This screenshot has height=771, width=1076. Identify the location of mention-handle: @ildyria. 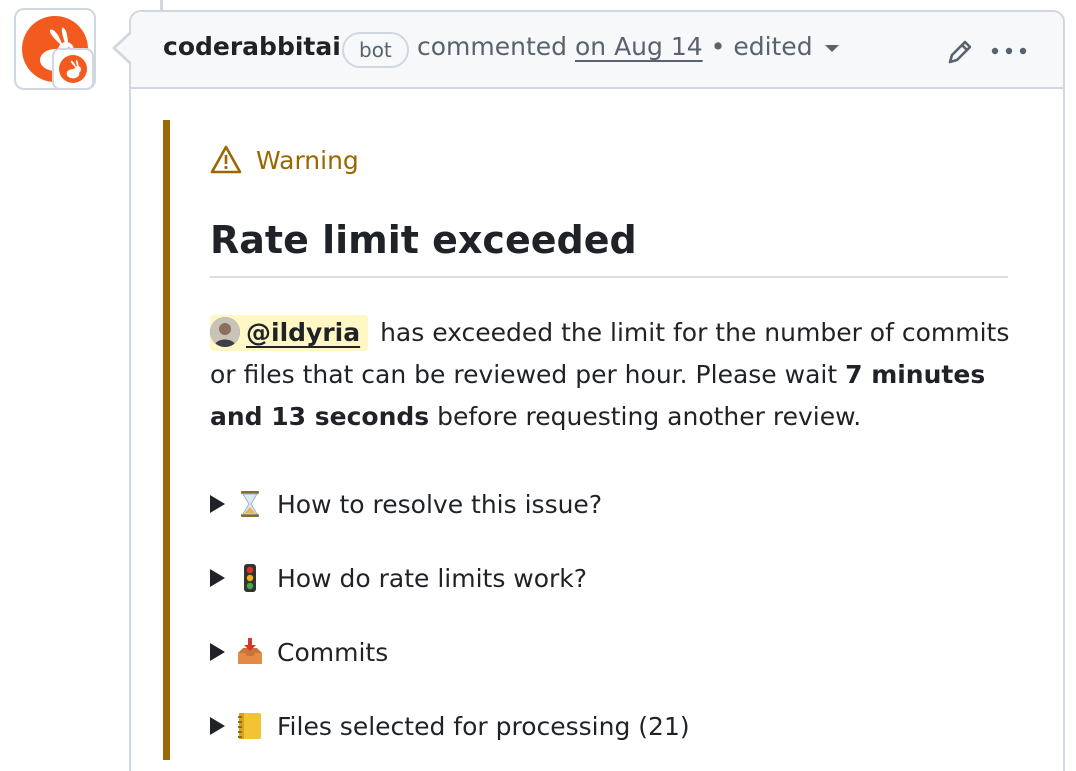
(303, 332).